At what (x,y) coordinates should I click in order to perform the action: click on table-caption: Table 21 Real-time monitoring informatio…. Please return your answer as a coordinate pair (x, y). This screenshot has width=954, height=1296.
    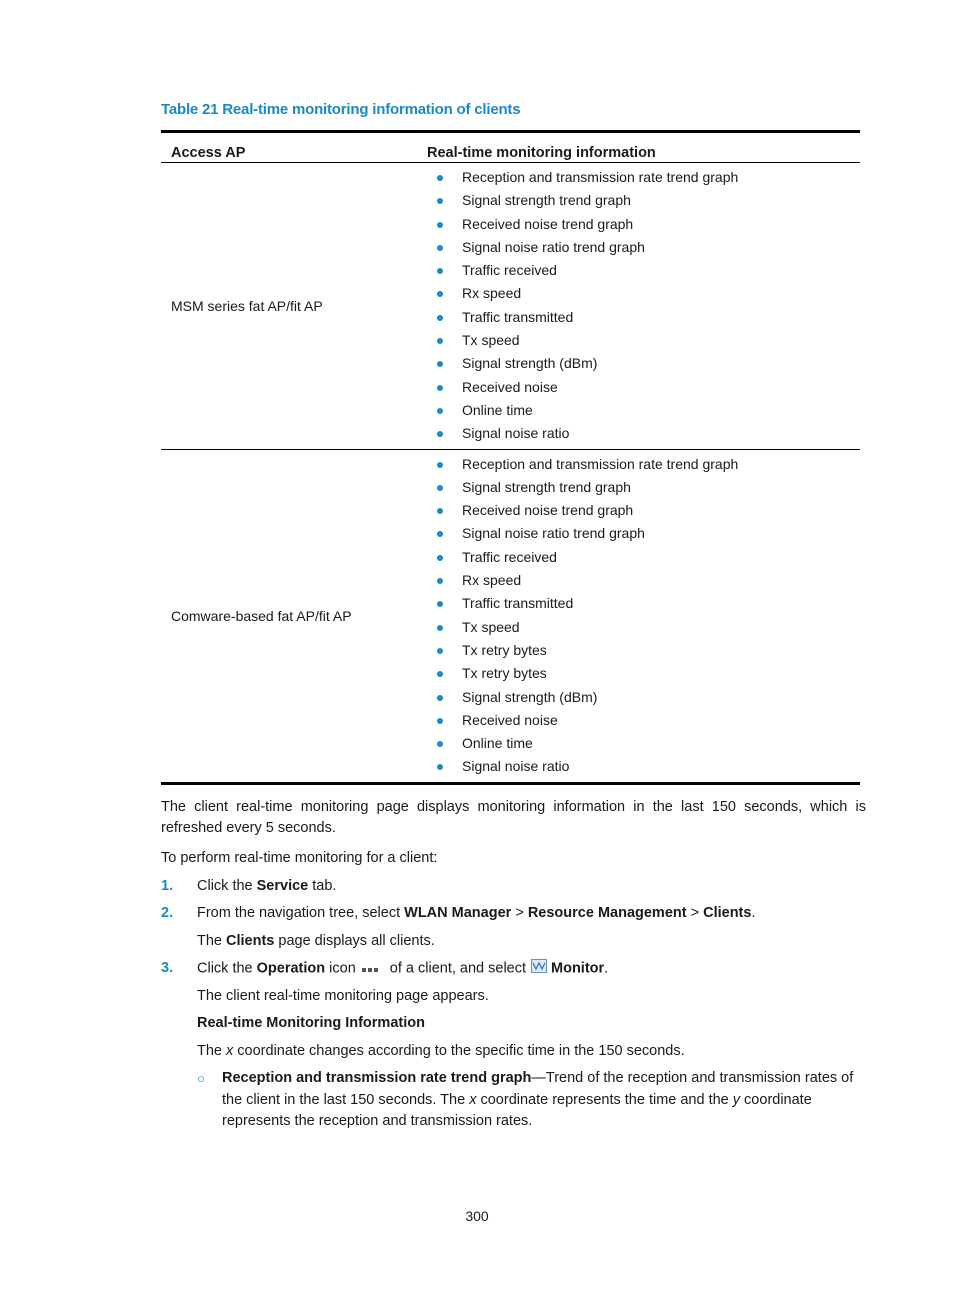
    Looking at the image, I should click on (341, 109).